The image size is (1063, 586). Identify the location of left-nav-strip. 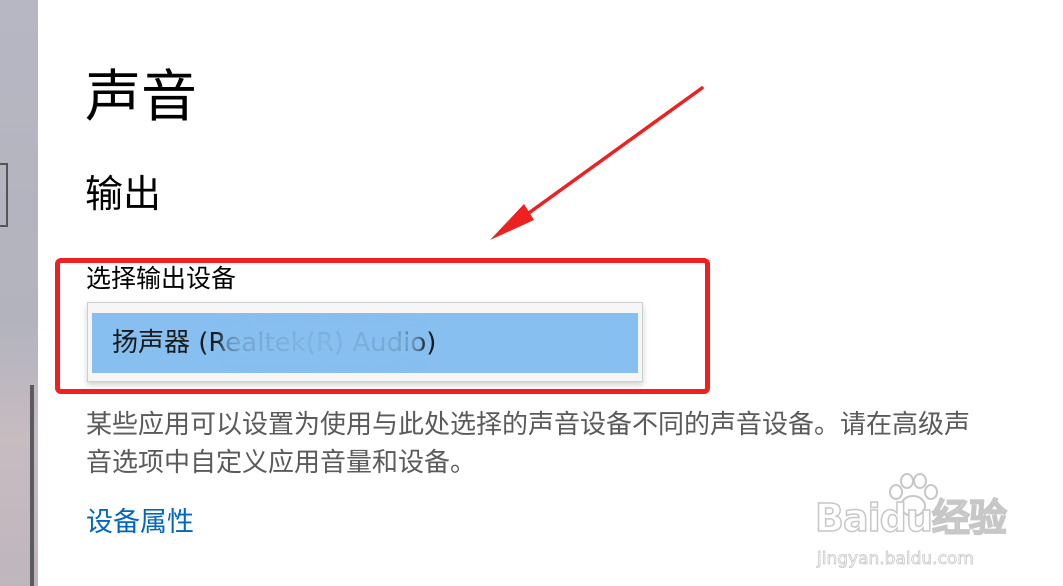
(19, 293).